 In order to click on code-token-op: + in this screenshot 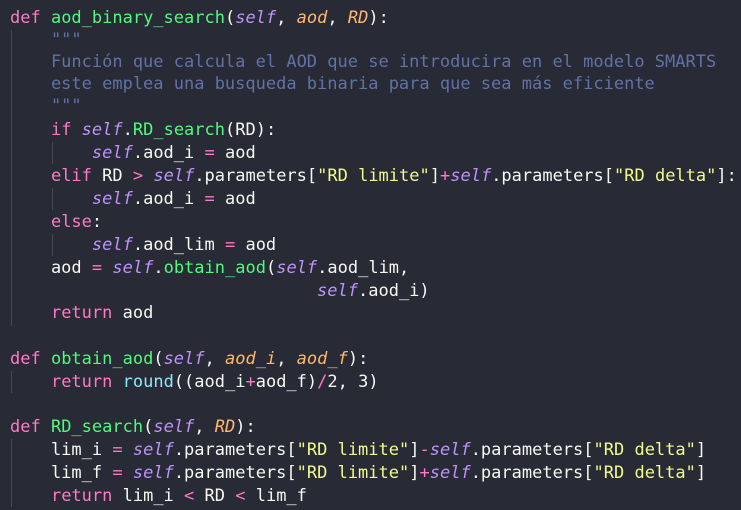, I will do `click(424, 473)`.